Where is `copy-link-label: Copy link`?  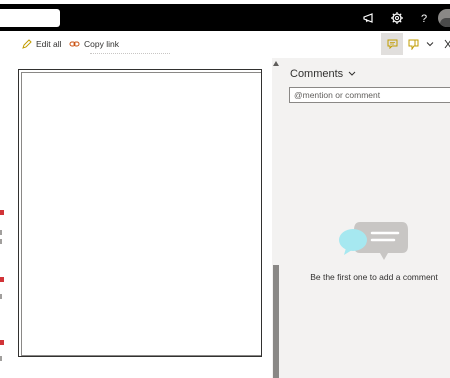
copy-link-label: Copy link is located at coordinates (101, 44).